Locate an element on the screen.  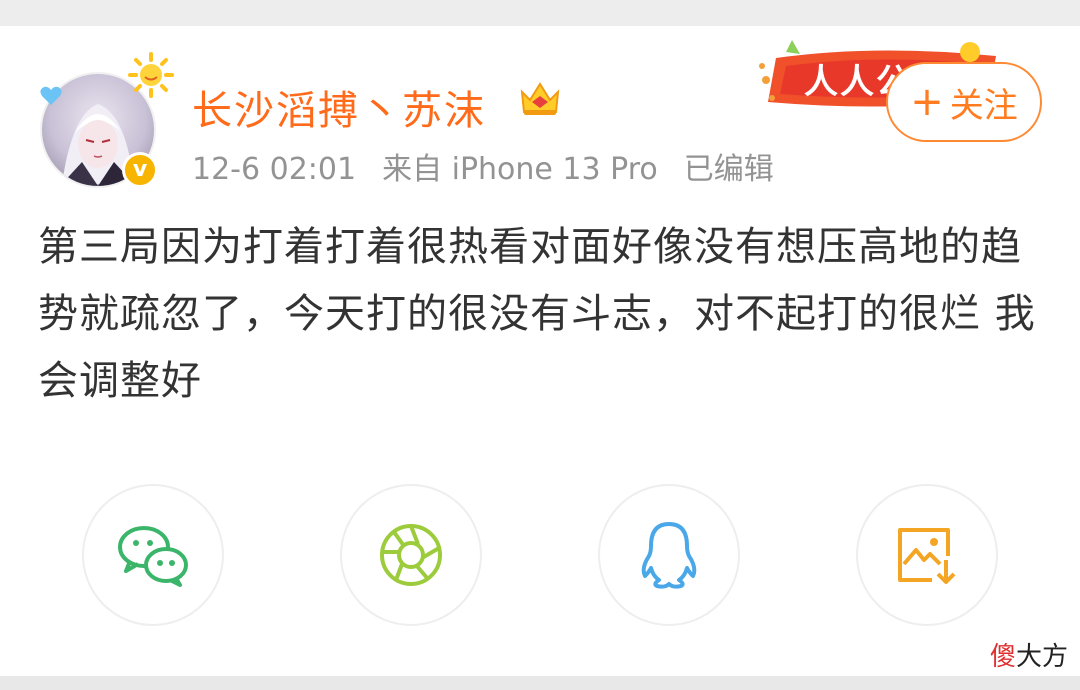
heart-icon is located at coordinates (51, 95).